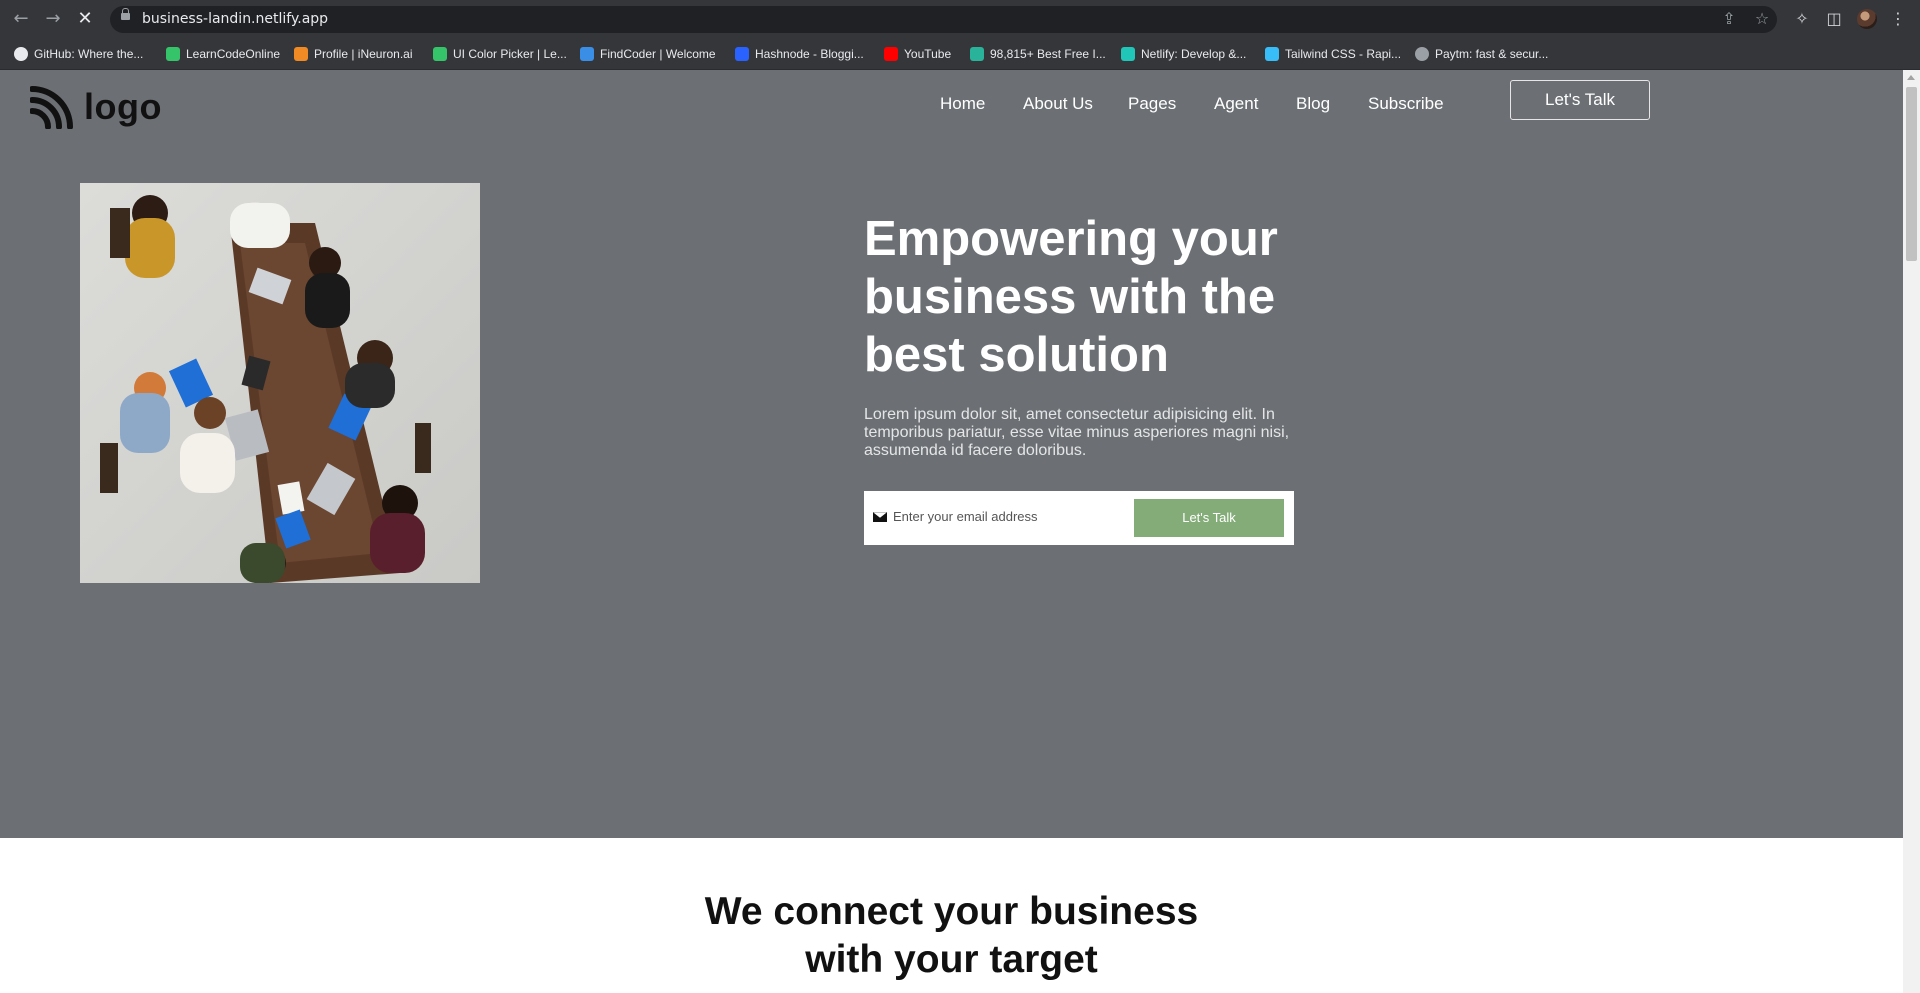 The width and height of the screenshot is (1920, 993). What do you see at coordinates (1422, 54) in the screenshot?
I see `globe-icon` at bounding box center [1422, 54].